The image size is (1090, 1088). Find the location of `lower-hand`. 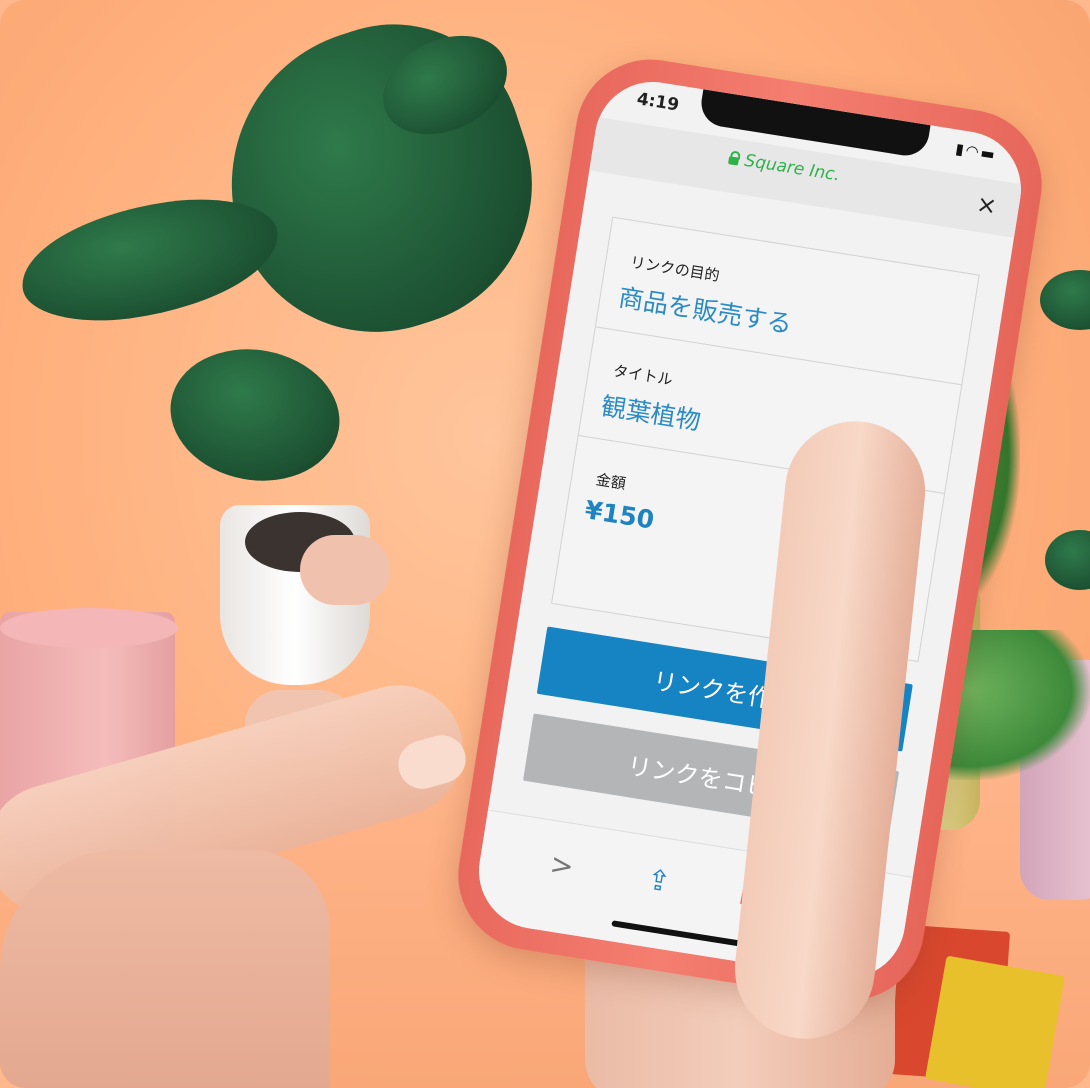

lower-hand is located at coordinates (165, 969).